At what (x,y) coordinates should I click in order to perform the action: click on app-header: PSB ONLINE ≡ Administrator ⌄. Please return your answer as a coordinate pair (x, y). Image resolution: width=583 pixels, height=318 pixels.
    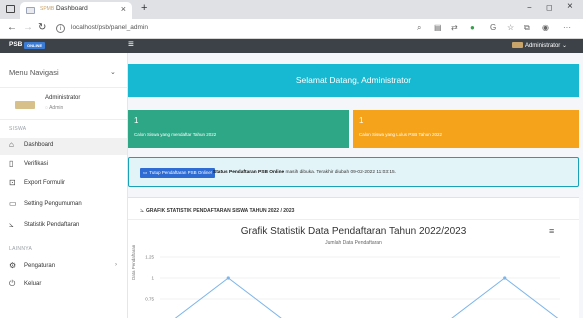
    Looking at the image, I should click on (291, 46).